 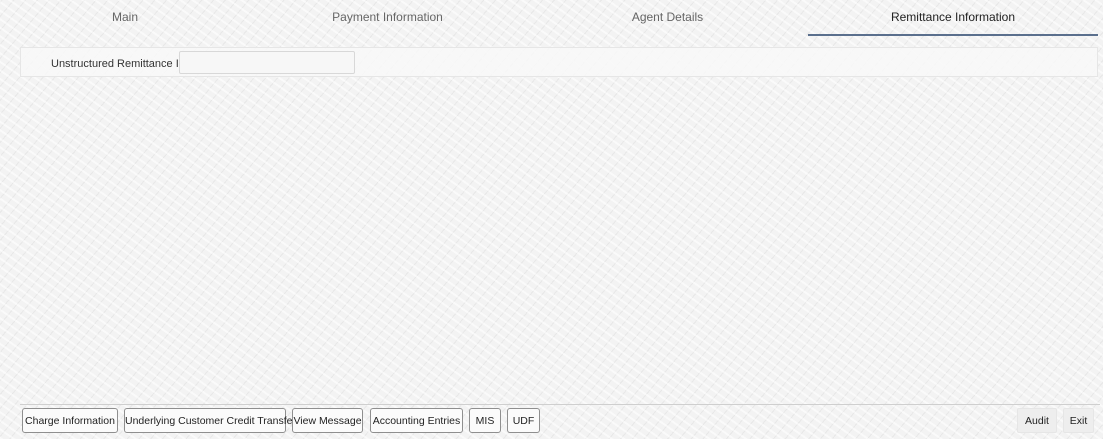 I want to click on tab-remittance-information: Remittance Information, so click(x=953, y=23).